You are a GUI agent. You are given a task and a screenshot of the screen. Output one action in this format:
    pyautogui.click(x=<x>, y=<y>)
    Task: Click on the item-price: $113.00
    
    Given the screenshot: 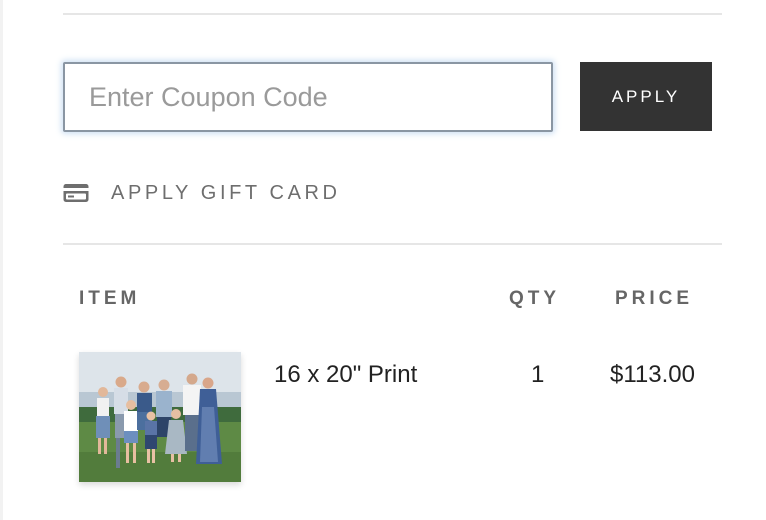 What is the action you would take?
    pyautogui.click(x=652, y=374)
    